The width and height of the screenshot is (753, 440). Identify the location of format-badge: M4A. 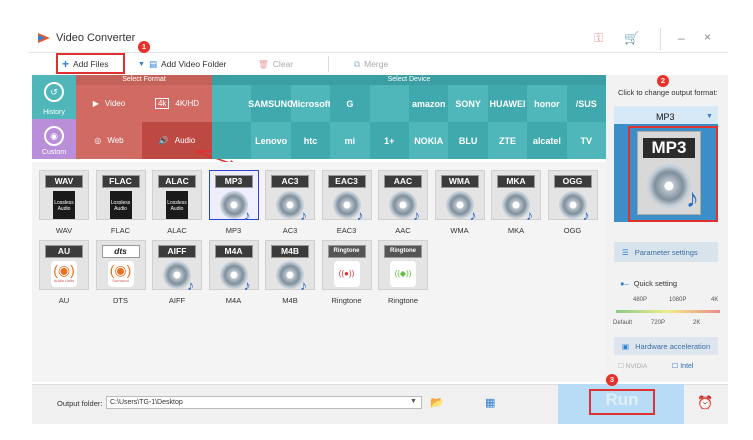
(233, 251).